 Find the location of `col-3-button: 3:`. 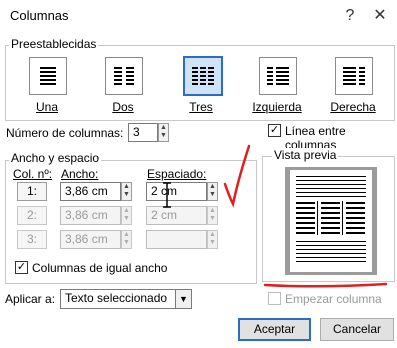

col-3-button: 3: is located at coordinates (32, 239).